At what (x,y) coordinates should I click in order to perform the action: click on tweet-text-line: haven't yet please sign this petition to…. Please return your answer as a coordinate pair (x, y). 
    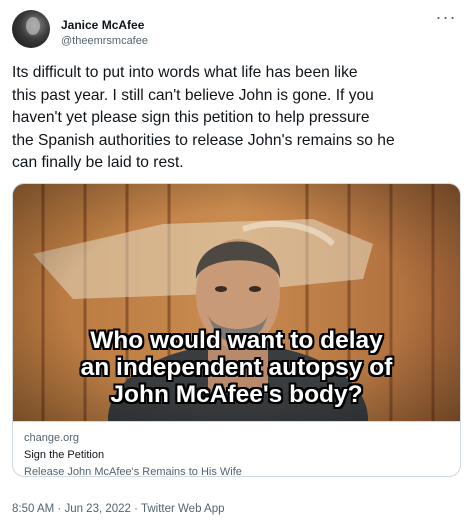
    Looking at the image, I should click on (191, 117).